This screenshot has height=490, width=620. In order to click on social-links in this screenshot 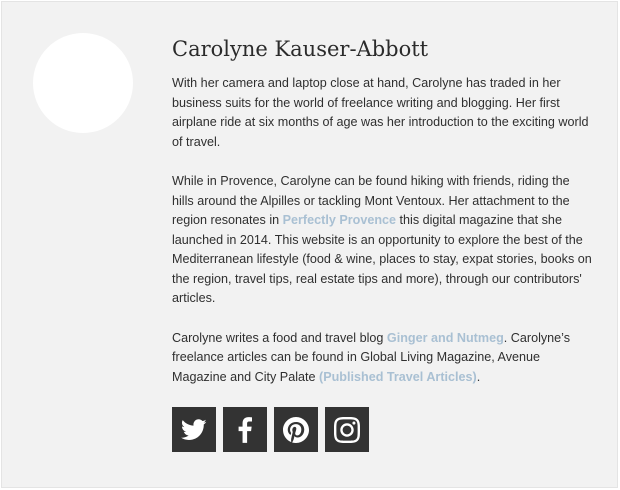, I will do `click(382, 429)`.